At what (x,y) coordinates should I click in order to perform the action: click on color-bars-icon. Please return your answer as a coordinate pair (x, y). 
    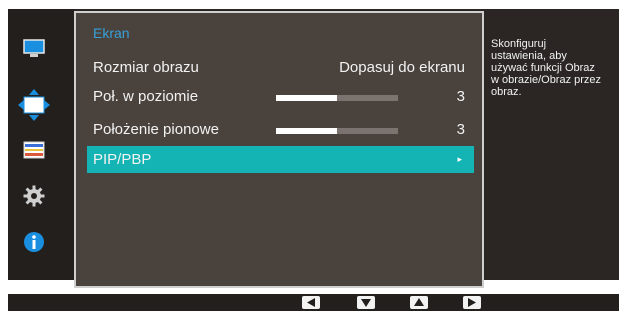
    Looking at the image, I should click on (34, 152).